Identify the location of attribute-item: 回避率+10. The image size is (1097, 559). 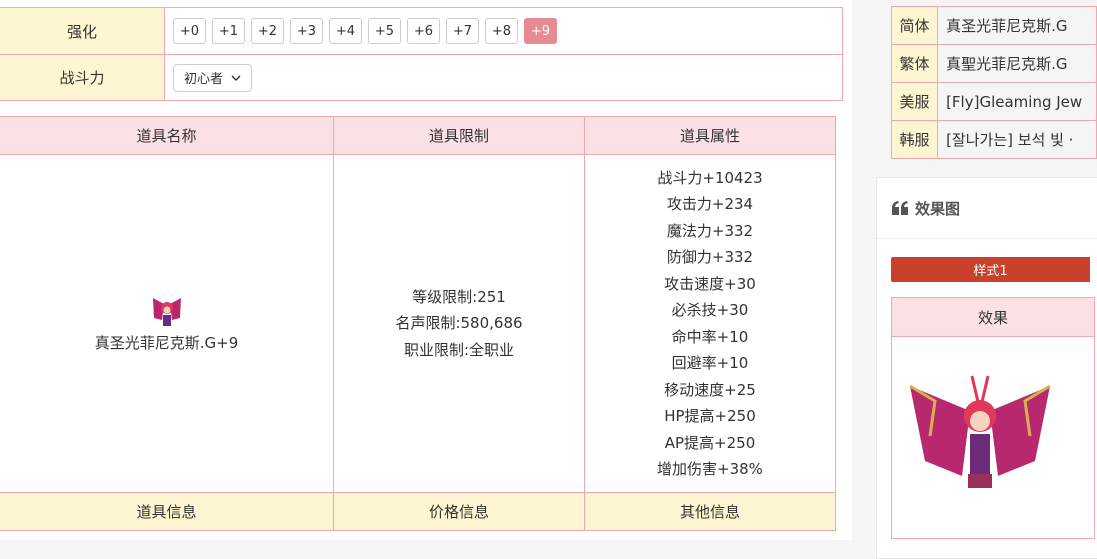
(710, 363).